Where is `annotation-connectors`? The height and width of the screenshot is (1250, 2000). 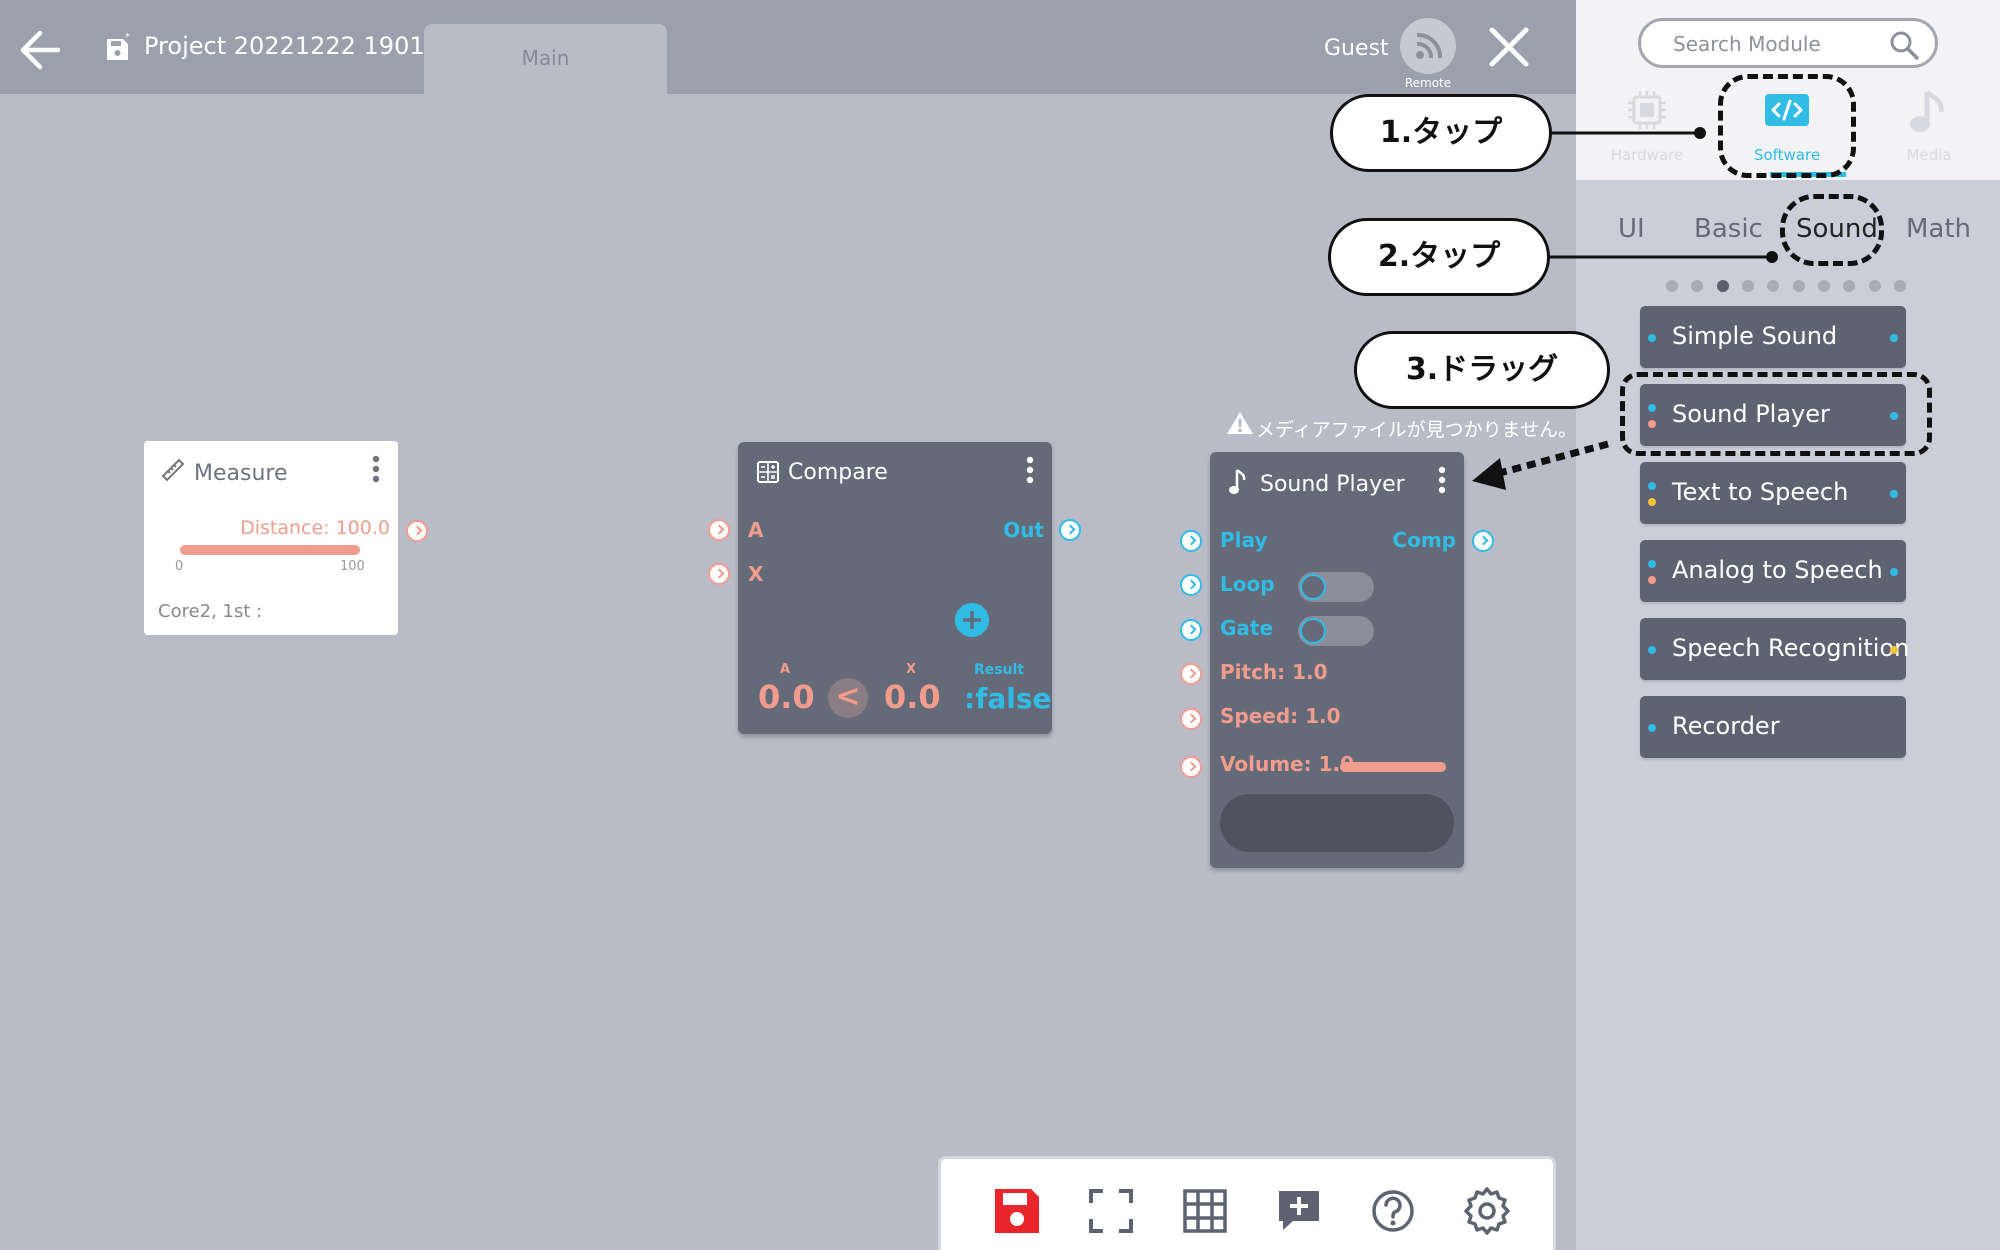 annotation-connectors is located at coordinates (1625, 308).